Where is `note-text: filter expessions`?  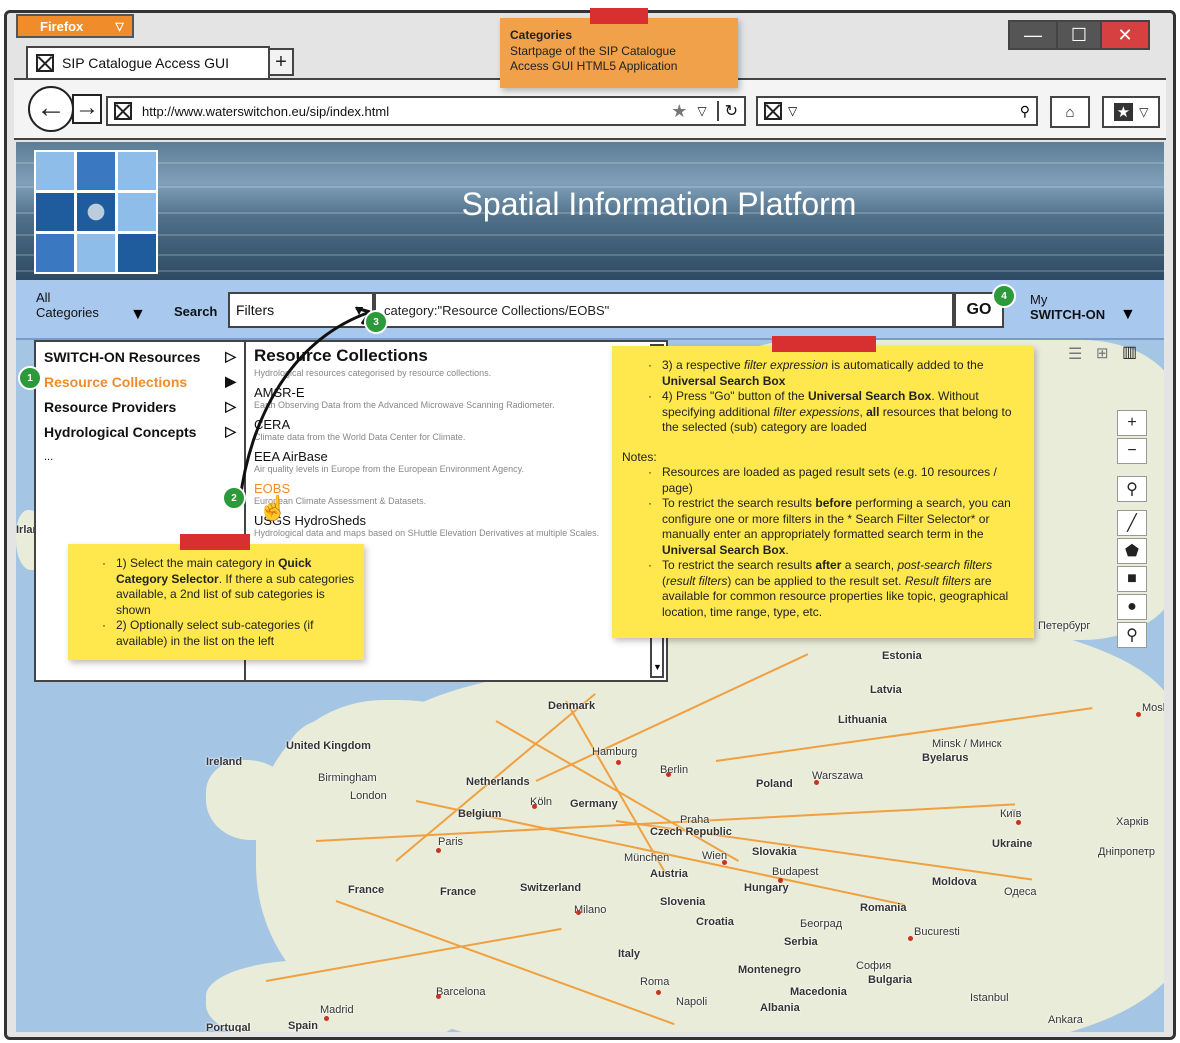 note-text: filter expessions is located at coordinates (816, 411).